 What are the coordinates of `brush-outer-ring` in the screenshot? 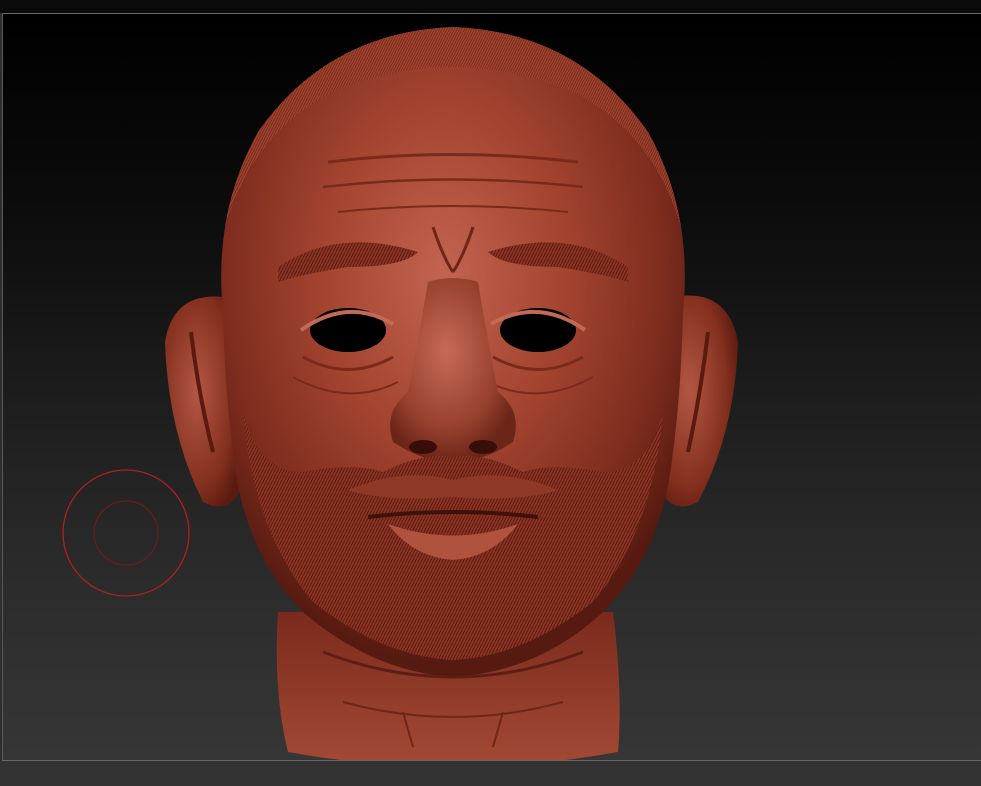 It's located at (126, 533).